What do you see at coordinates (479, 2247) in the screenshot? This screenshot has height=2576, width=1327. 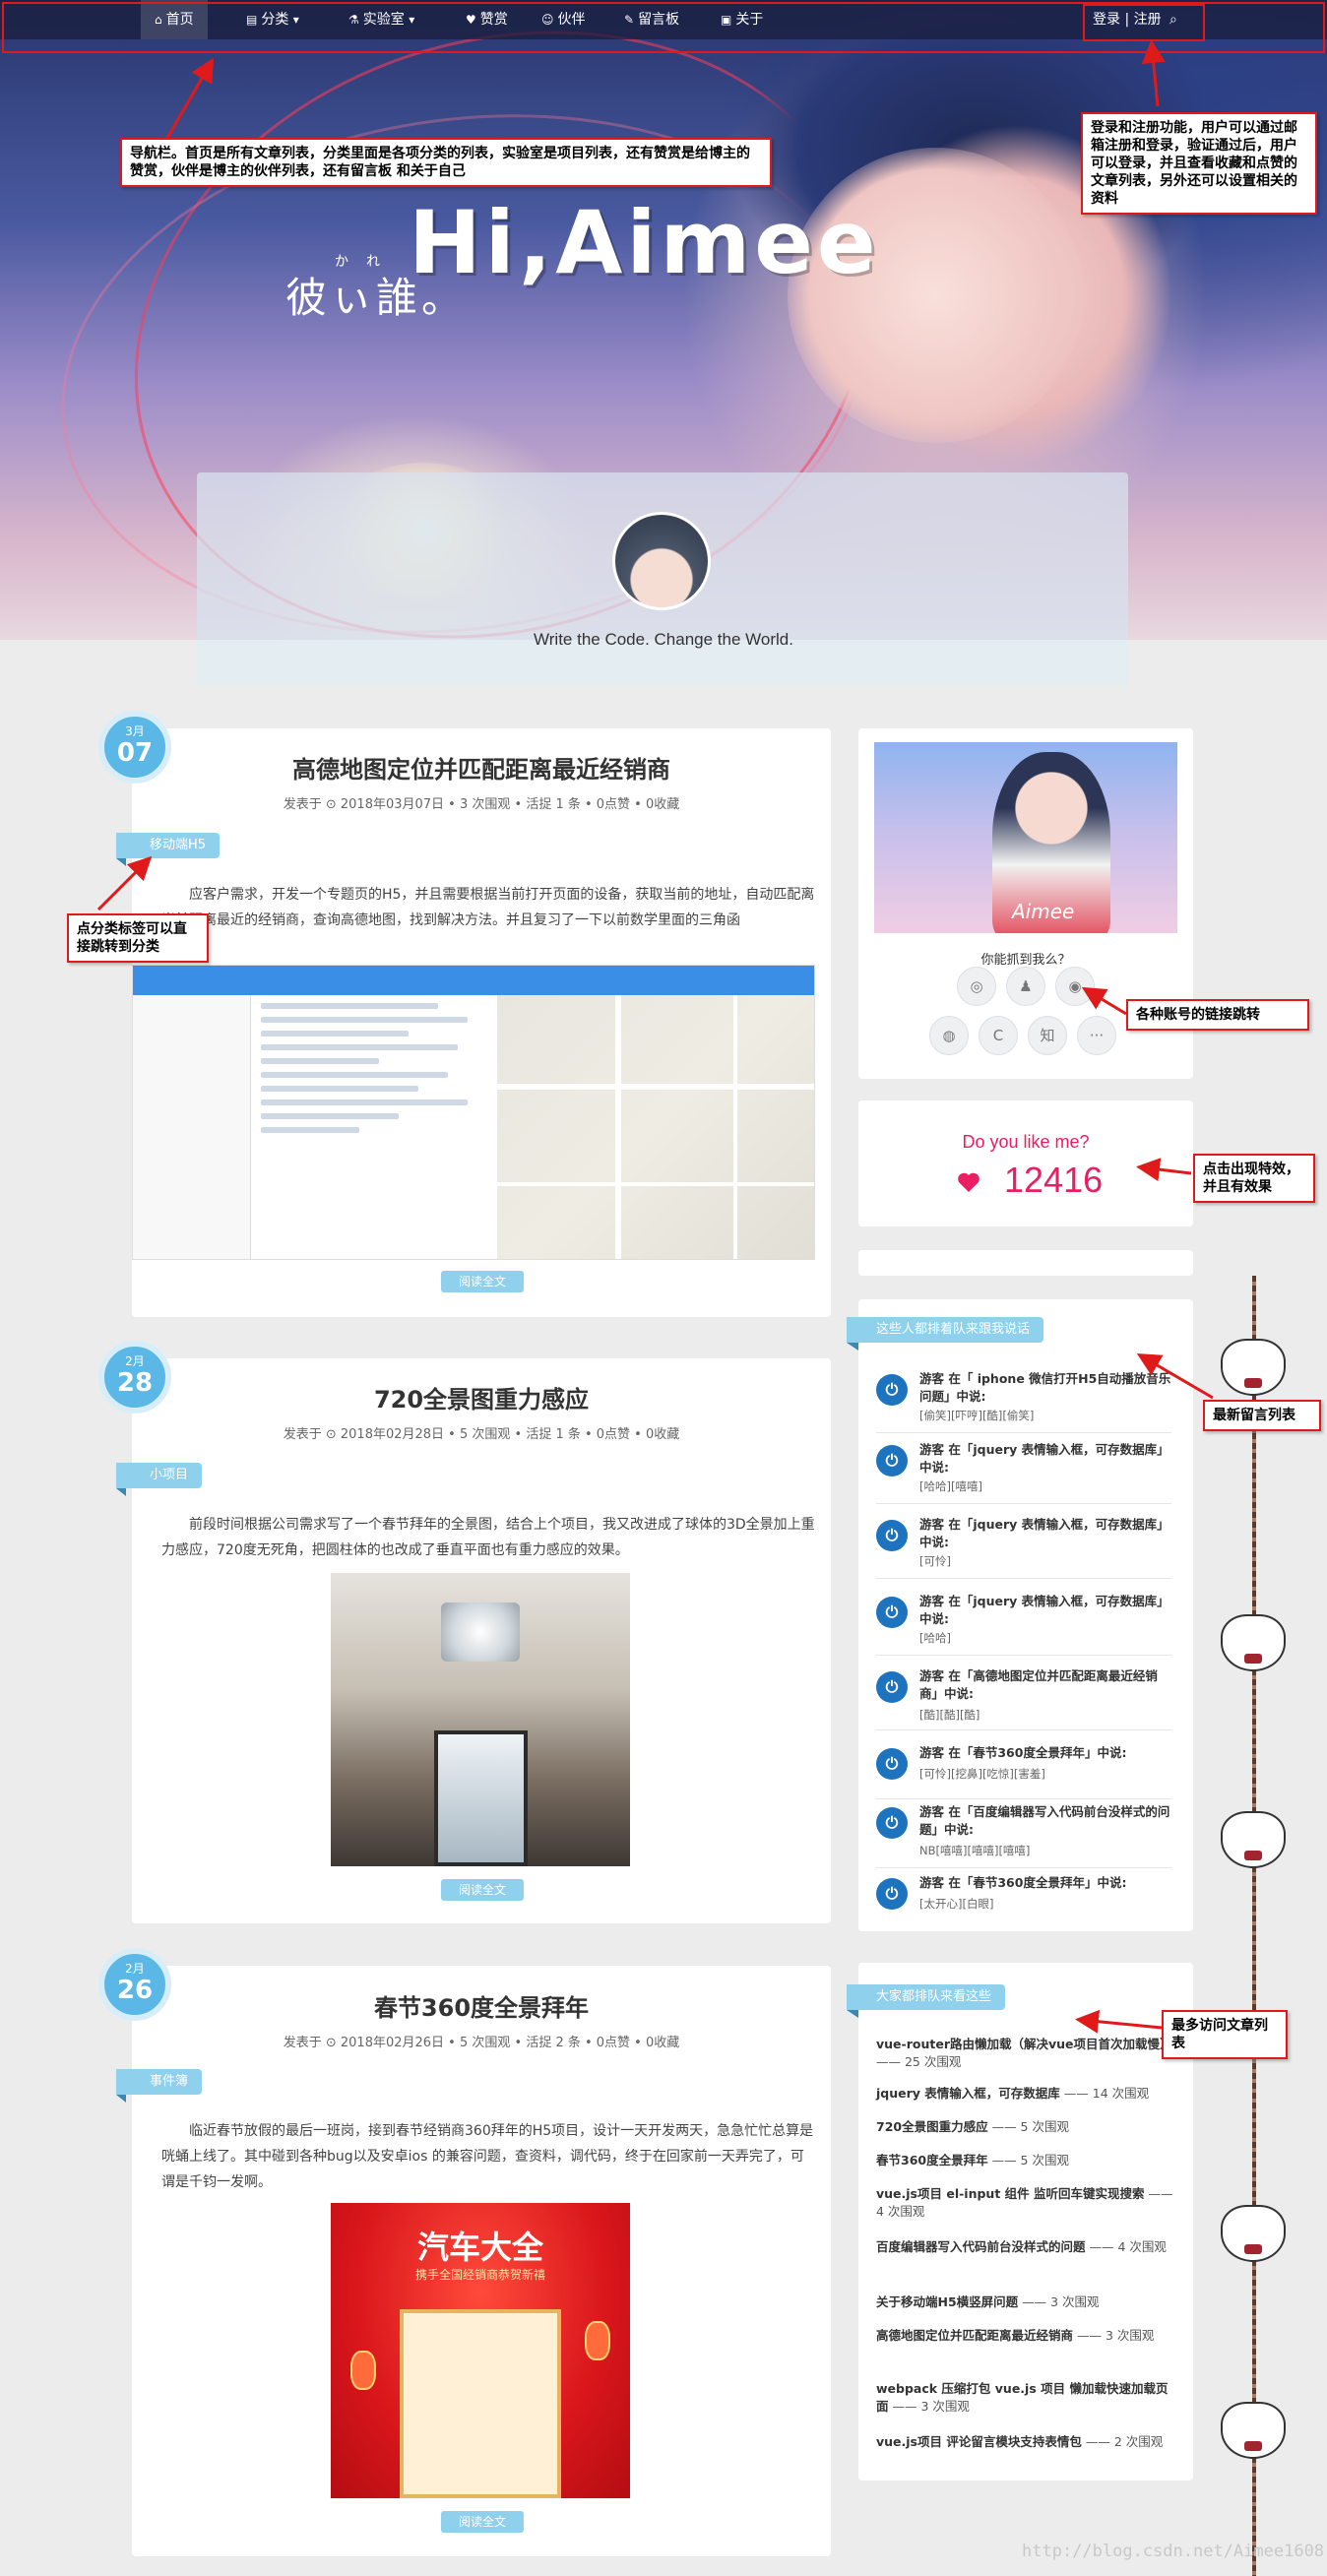 I see `image-brand: 汽车大全` at bounding box center [479, 2247].